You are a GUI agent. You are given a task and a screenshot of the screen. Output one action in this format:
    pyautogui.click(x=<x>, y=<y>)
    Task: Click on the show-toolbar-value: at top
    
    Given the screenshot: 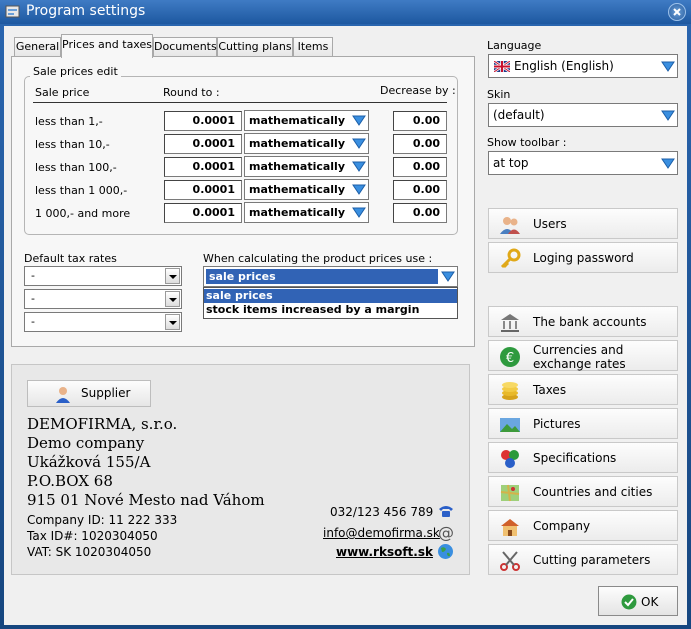 What is the action you would take?
    pyautogui.click(x=511, y=163)
    